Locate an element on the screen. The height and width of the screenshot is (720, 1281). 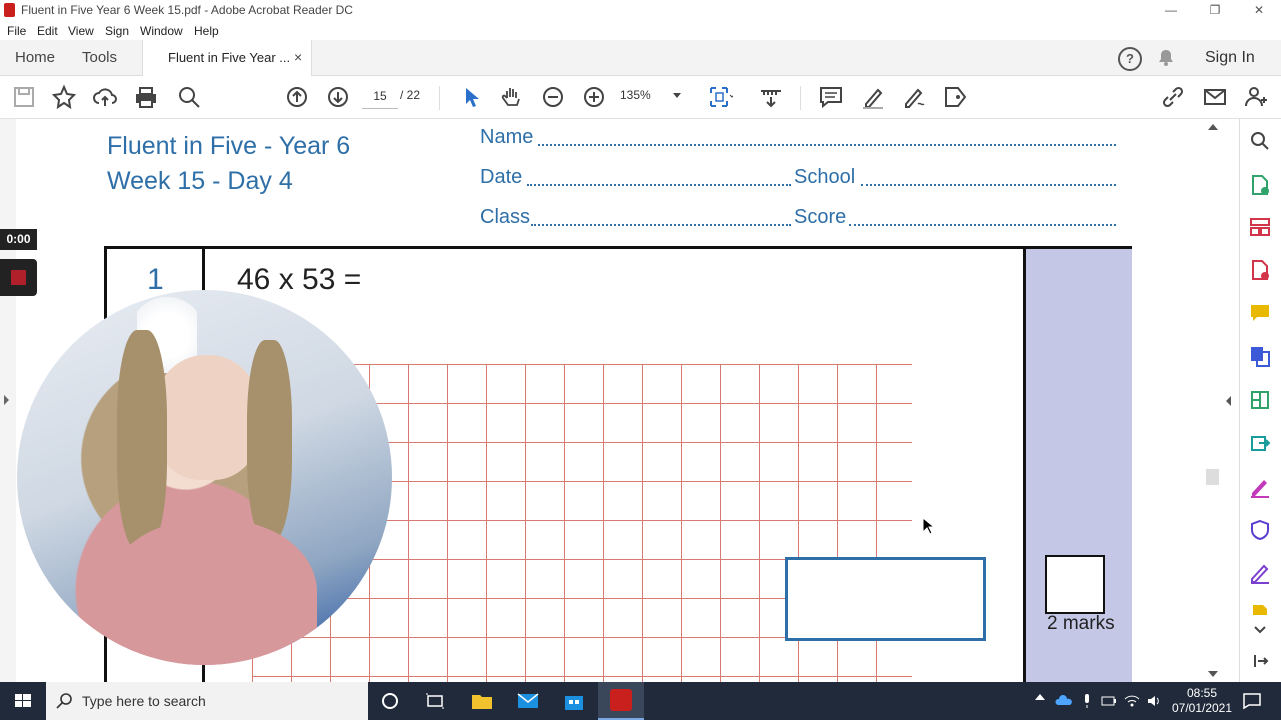
zoom-out-icon is located at coordinates (553, 97).